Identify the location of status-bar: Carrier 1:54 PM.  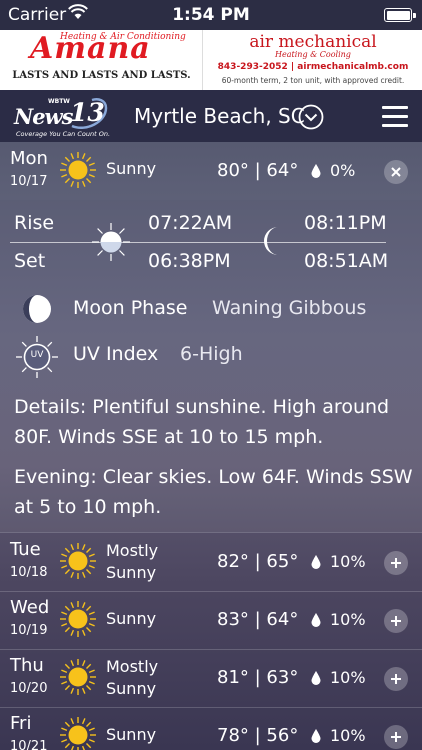
(211, 15).